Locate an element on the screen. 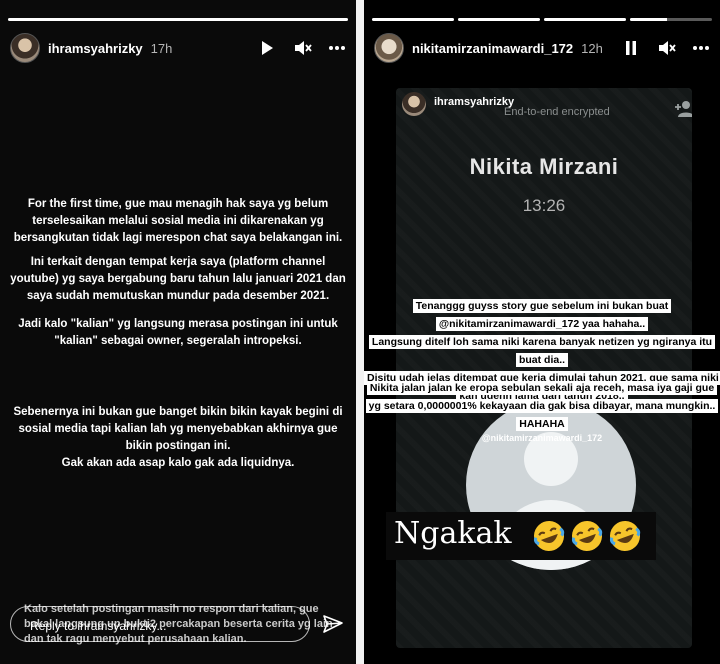 This screenshot has width=720, height=664. add-user-icon is located at coordinates (683, 109).